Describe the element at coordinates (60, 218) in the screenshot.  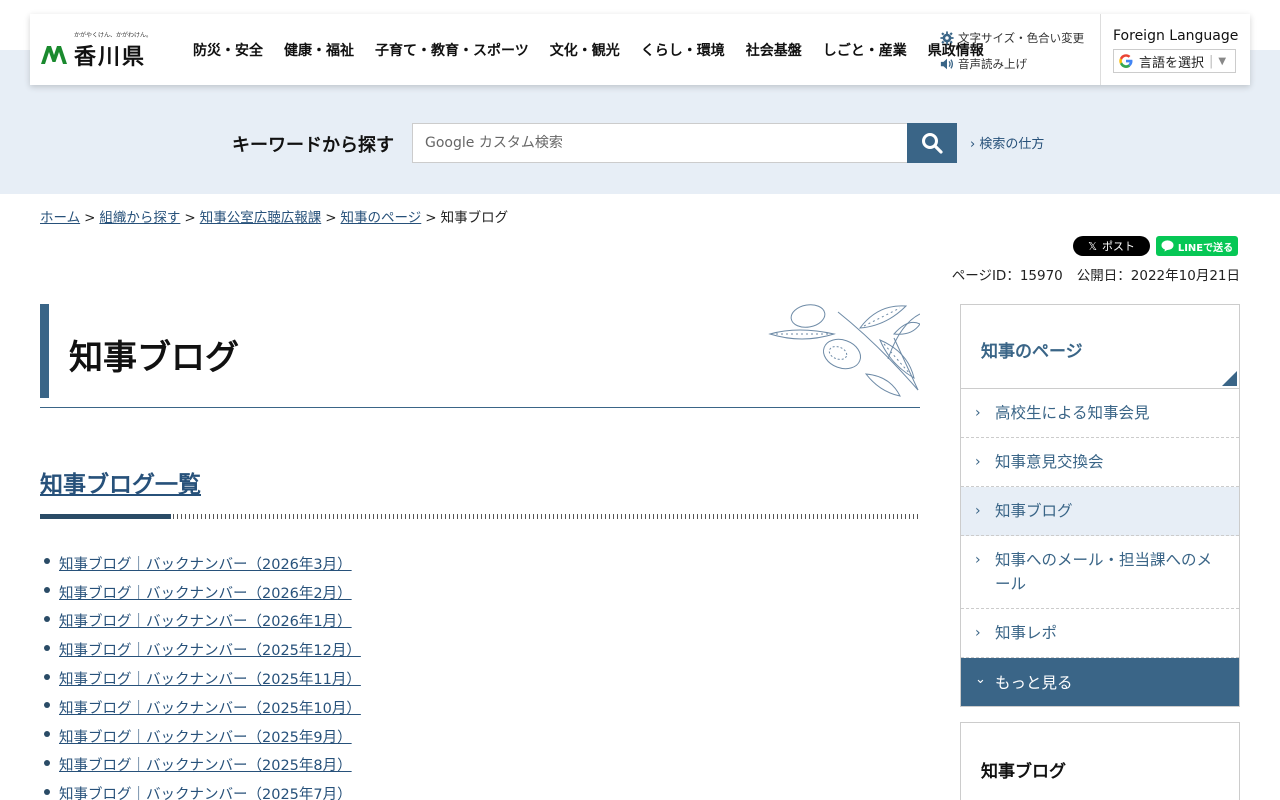
I see `breadcrumb-home: ホーム` at that location.